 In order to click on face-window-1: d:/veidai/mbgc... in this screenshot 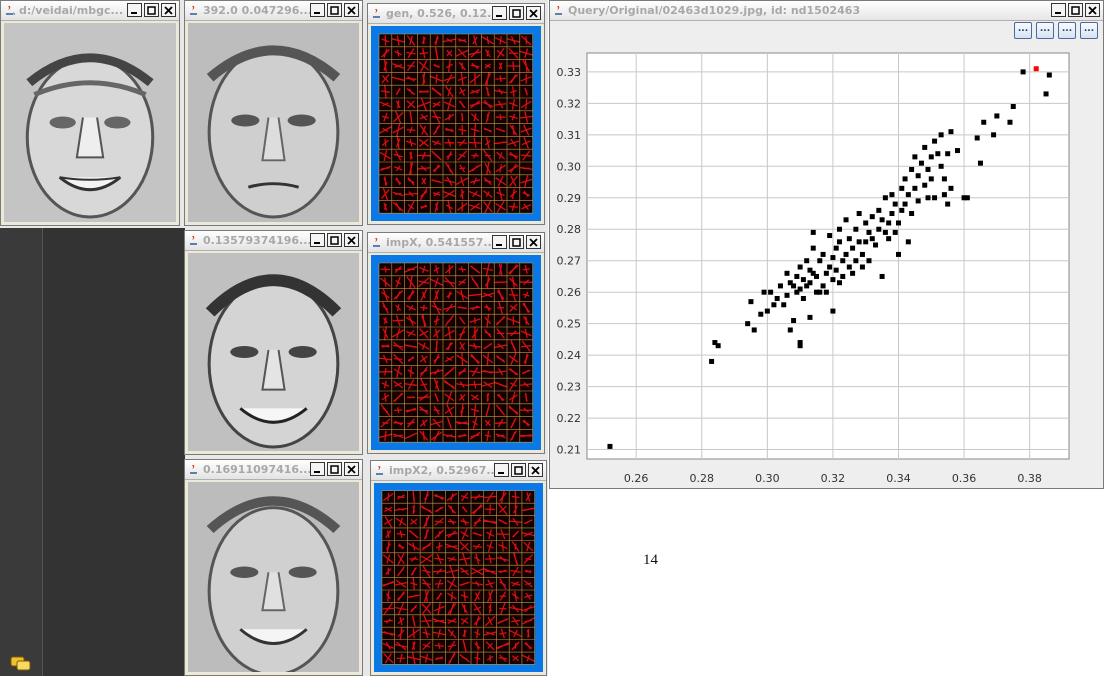, I will do `click(90, 113)`.